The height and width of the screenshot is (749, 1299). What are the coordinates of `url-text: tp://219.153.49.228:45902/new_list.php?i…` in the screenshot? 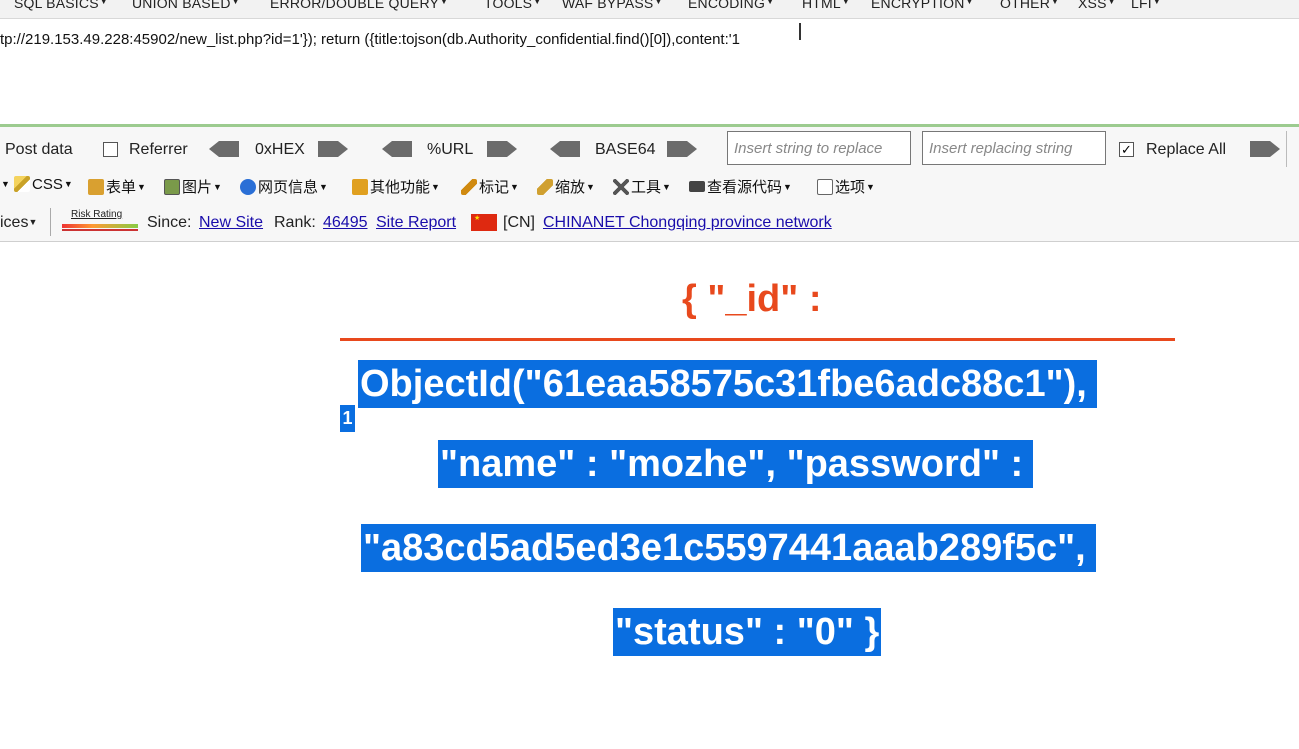 It's located at (370, 39).